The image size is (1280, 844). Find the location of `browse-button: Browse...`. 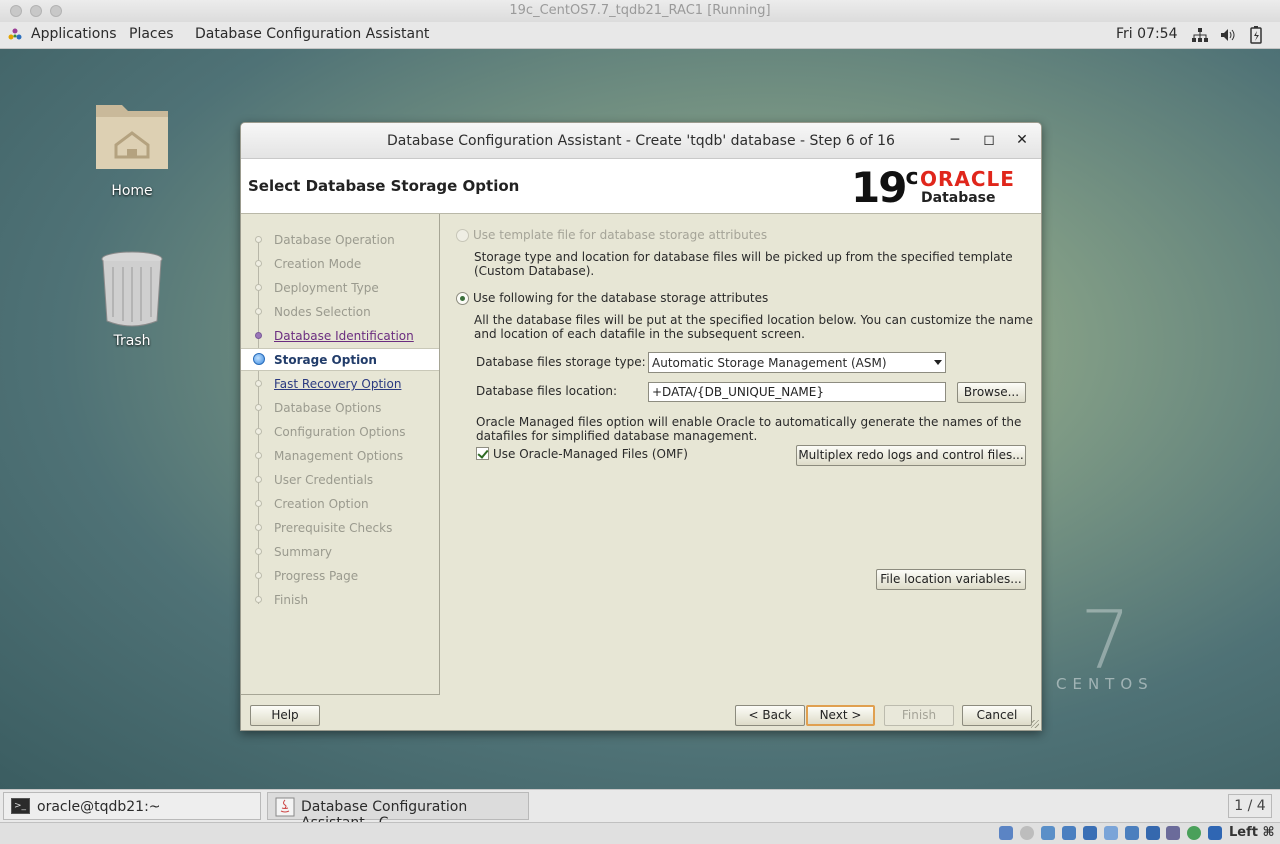

browse-button: Browse... is located at coordinates (991, 392).